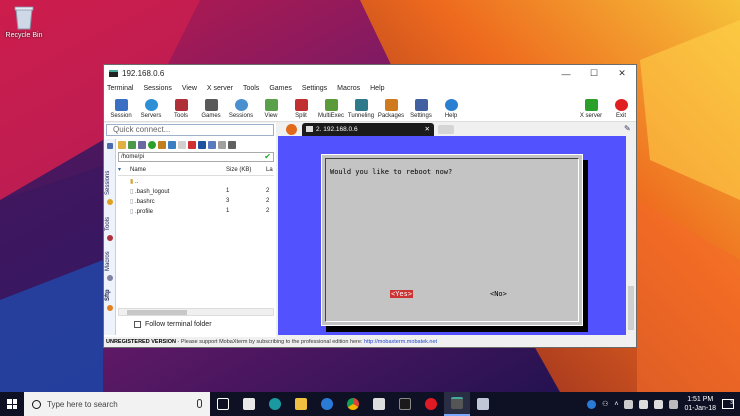 The image size is (740, 416). I want to click on search-files-icon, so click(222, 145).